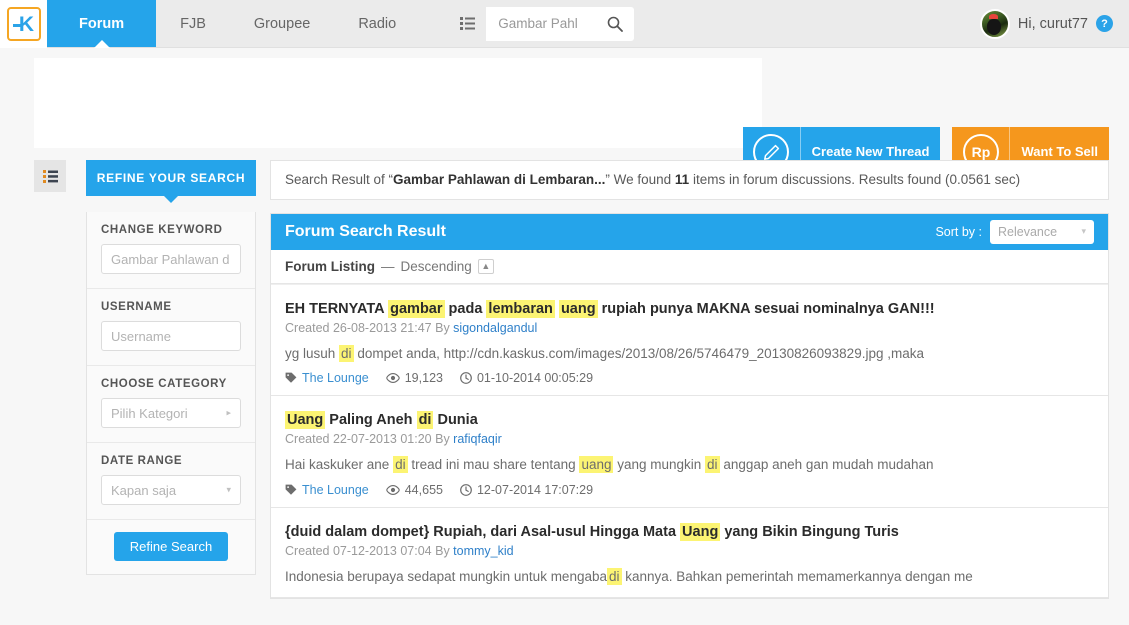 The height and width of the screenshot is (625, 1129). What do you see at coordinates (477, 439) in the screenshot?
I see `result-author-link: rafiqfaqir` at bounding box center [477, 439].